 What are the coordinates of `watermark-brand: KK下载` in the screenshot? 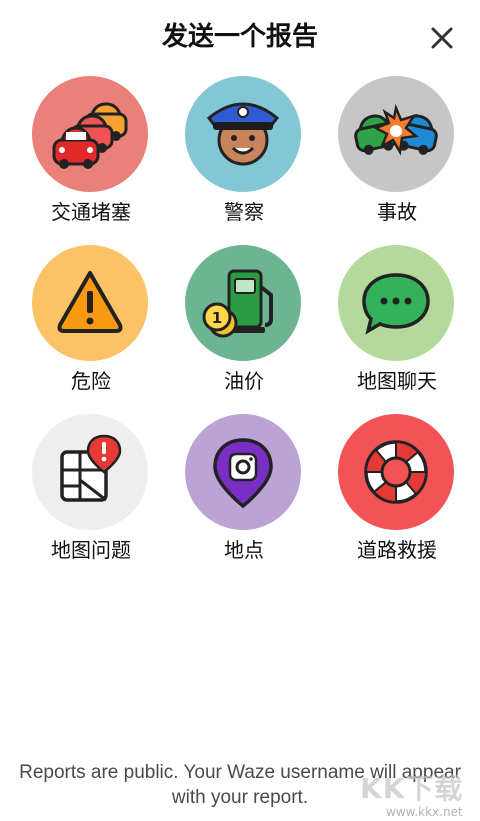 It's located at (412, 788).